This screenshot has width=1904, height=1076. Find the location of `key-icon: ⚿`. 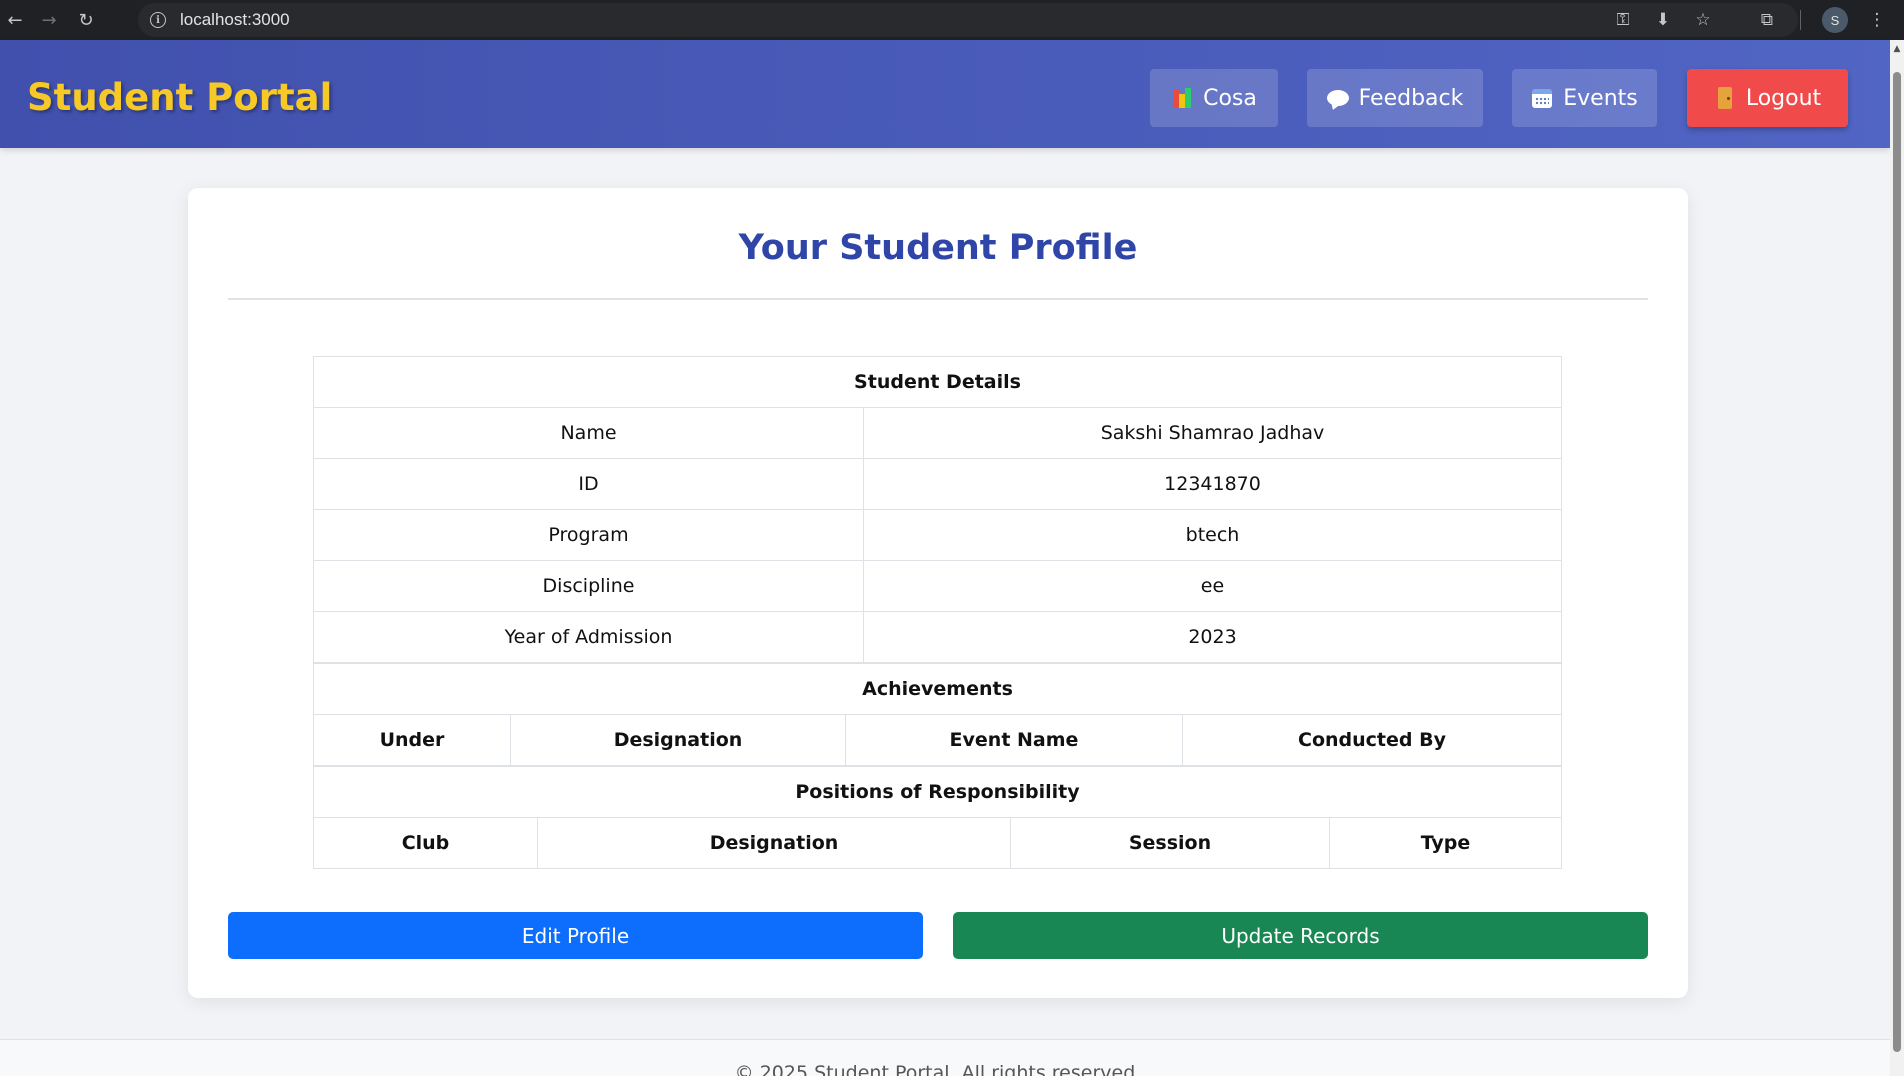

key-icon: ⚿ is located at coordinates (1623, 20).